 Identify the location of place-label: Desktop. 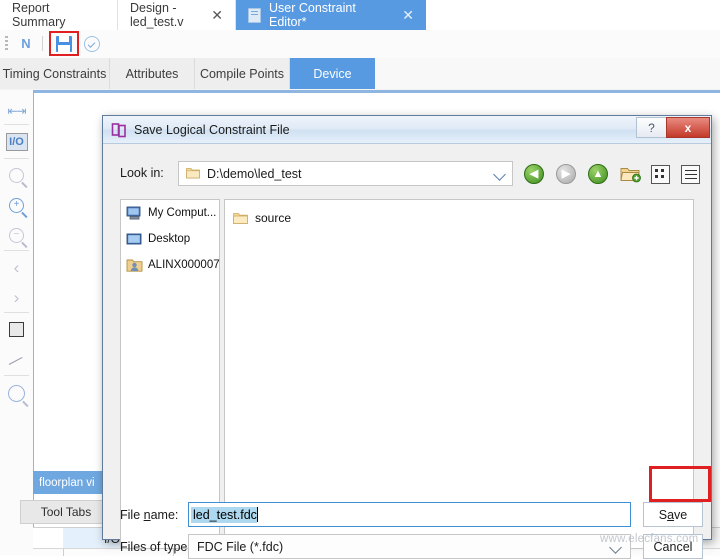
(169, 239).